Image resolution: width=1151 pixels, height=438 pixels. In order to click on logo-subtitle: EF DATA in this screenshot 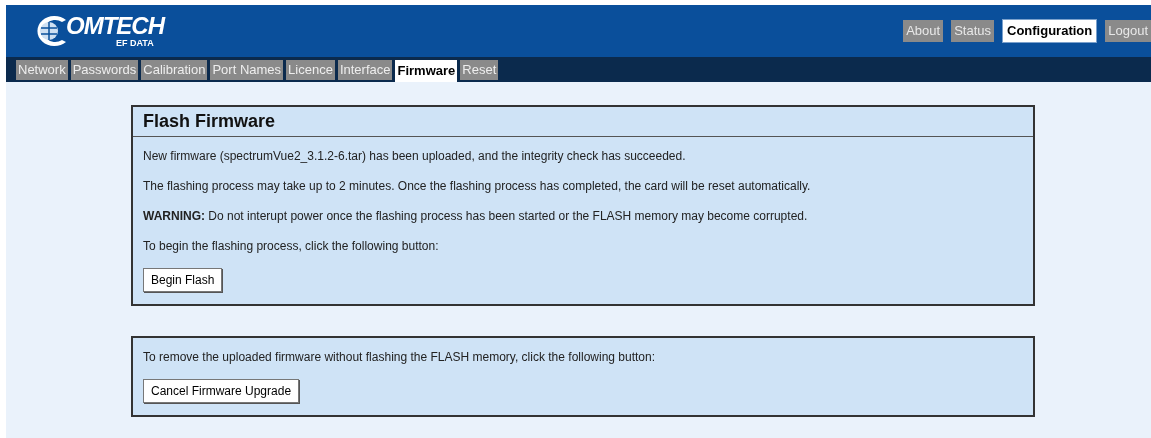, I will do `click(135, 43)`.